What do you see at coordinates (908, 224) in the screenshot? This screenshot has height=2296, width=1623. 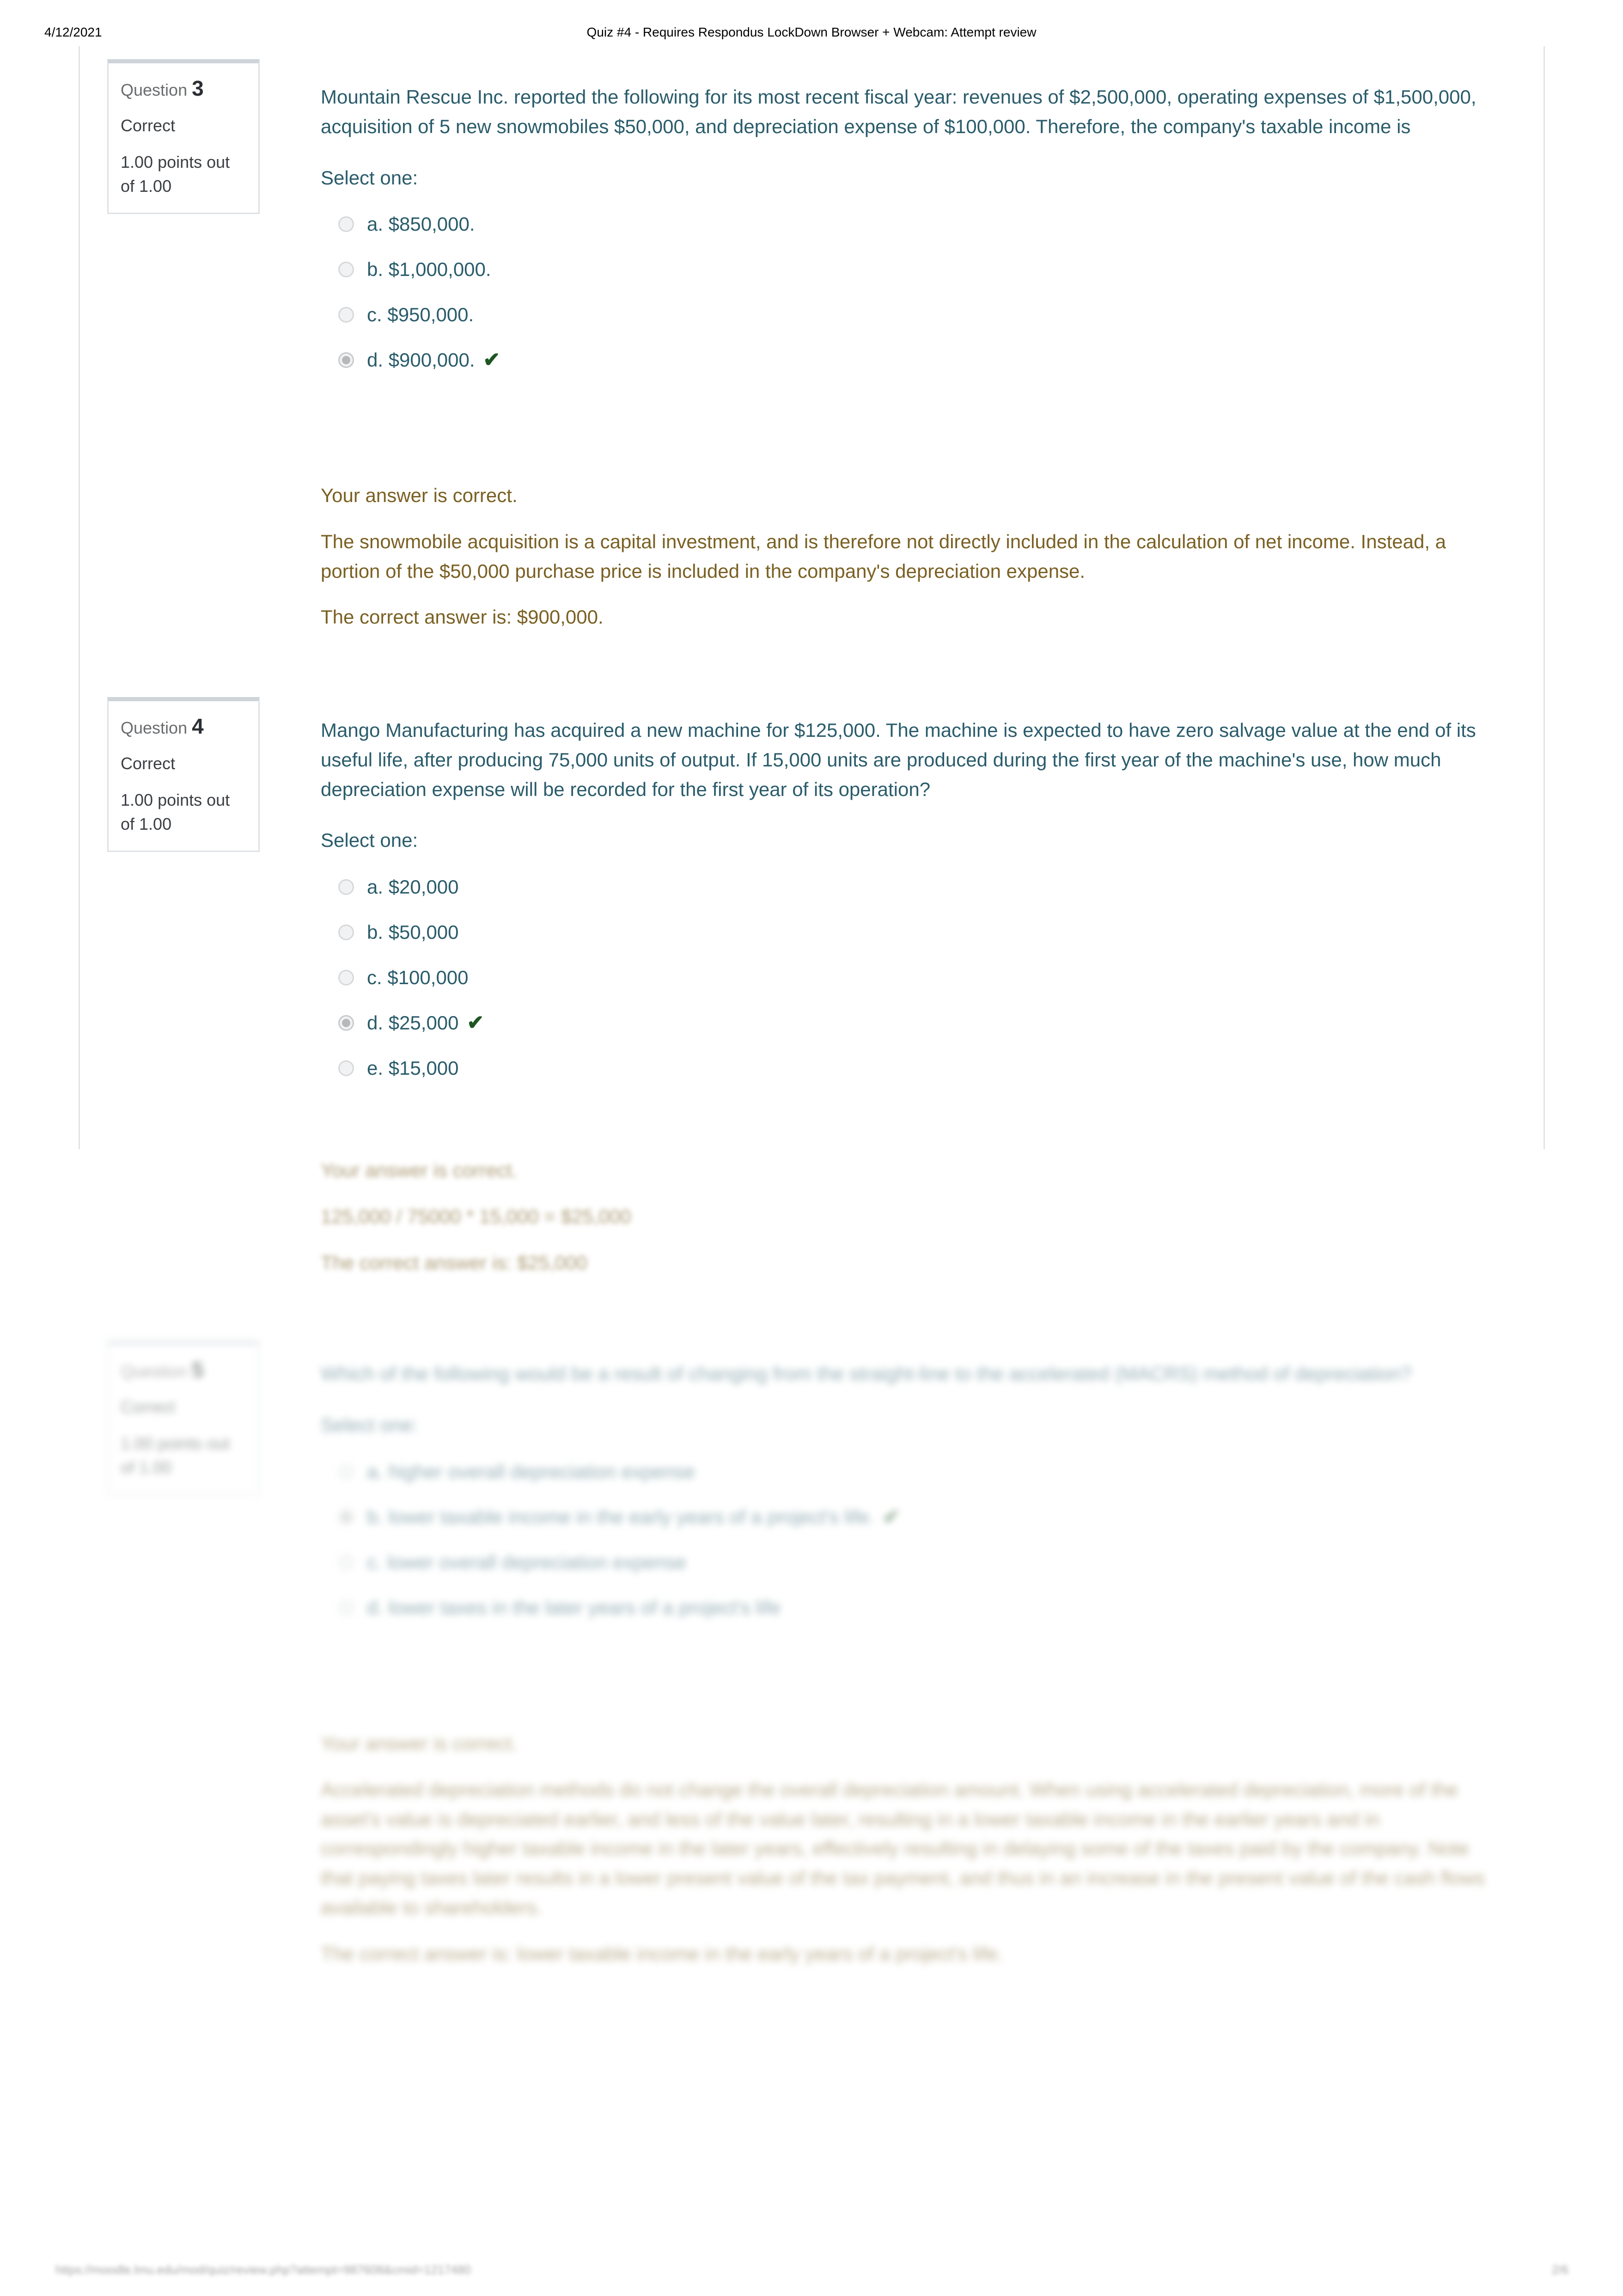 I see `answer-option-3a: a. $850,000.` at bounding box center [908, 224].